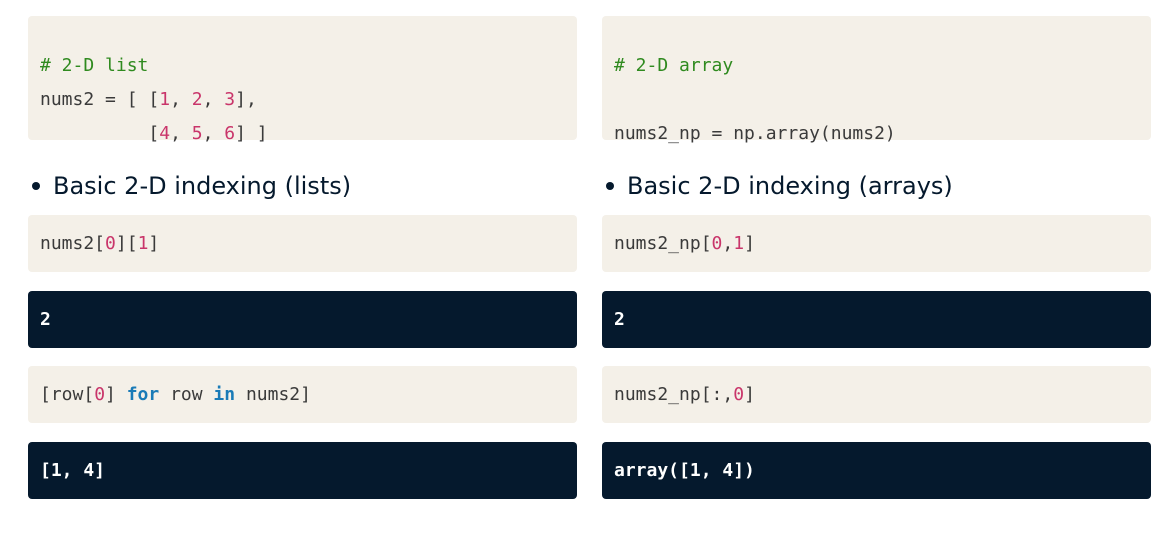 The width and height of the screenshot is (1165, 553). Describe the element at coordinates (154, 133) in the screenshot. I see `code-line-row2: [4, 5, 6] ]` at that location.